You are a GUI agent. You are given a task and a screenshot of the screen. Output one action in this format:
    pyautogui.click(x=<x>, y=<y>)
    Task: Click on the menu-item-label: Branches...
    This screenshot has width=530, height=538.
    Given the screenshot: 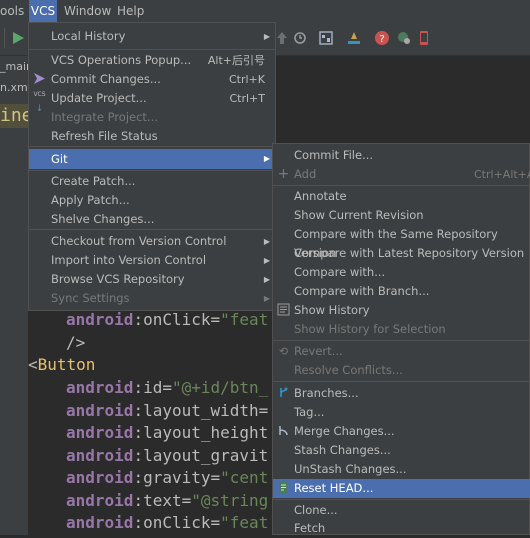 What is the action you would take?
    pyautogui.click(x=326, y=393)
    